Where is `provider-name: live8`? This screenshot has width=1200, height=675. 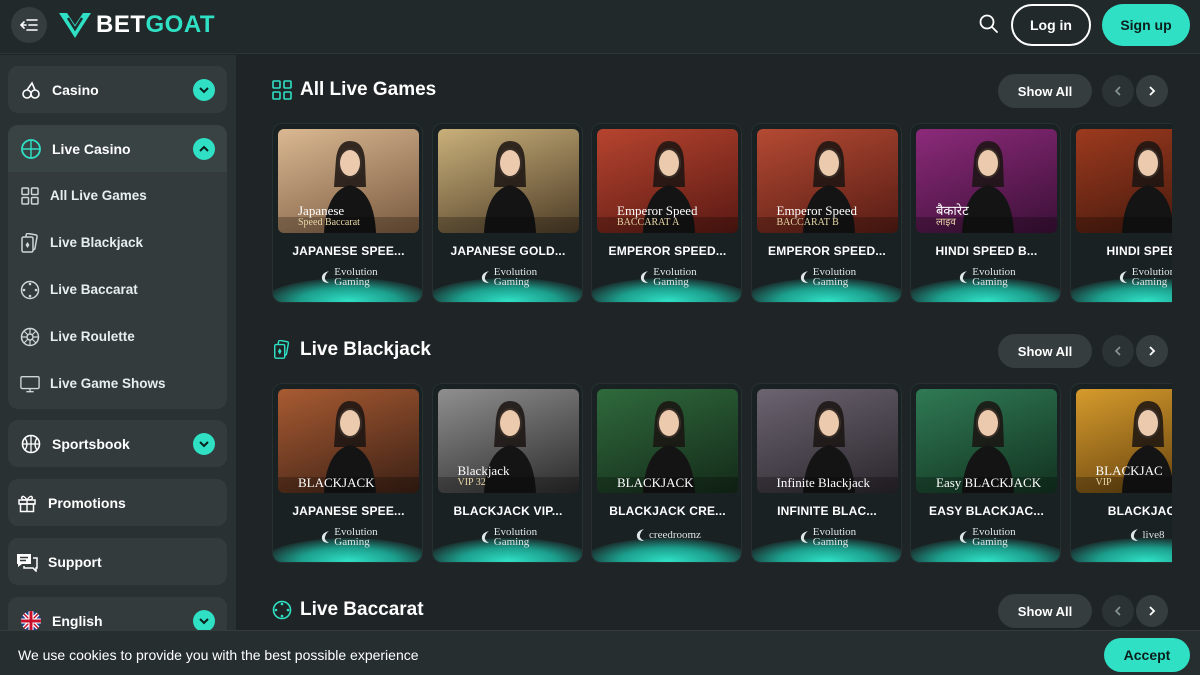 provider-name: live8 is located at coordinates (1153, 535).